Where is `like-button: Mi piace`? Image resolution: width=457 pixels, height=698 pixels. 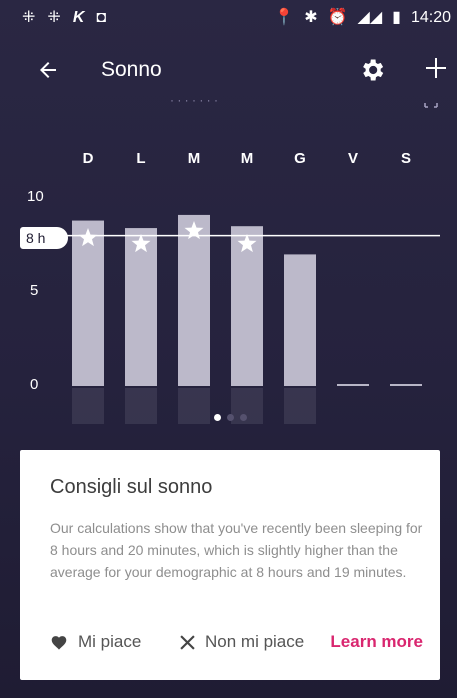
like-button: Mi piace is located at coordinates (95, 642).